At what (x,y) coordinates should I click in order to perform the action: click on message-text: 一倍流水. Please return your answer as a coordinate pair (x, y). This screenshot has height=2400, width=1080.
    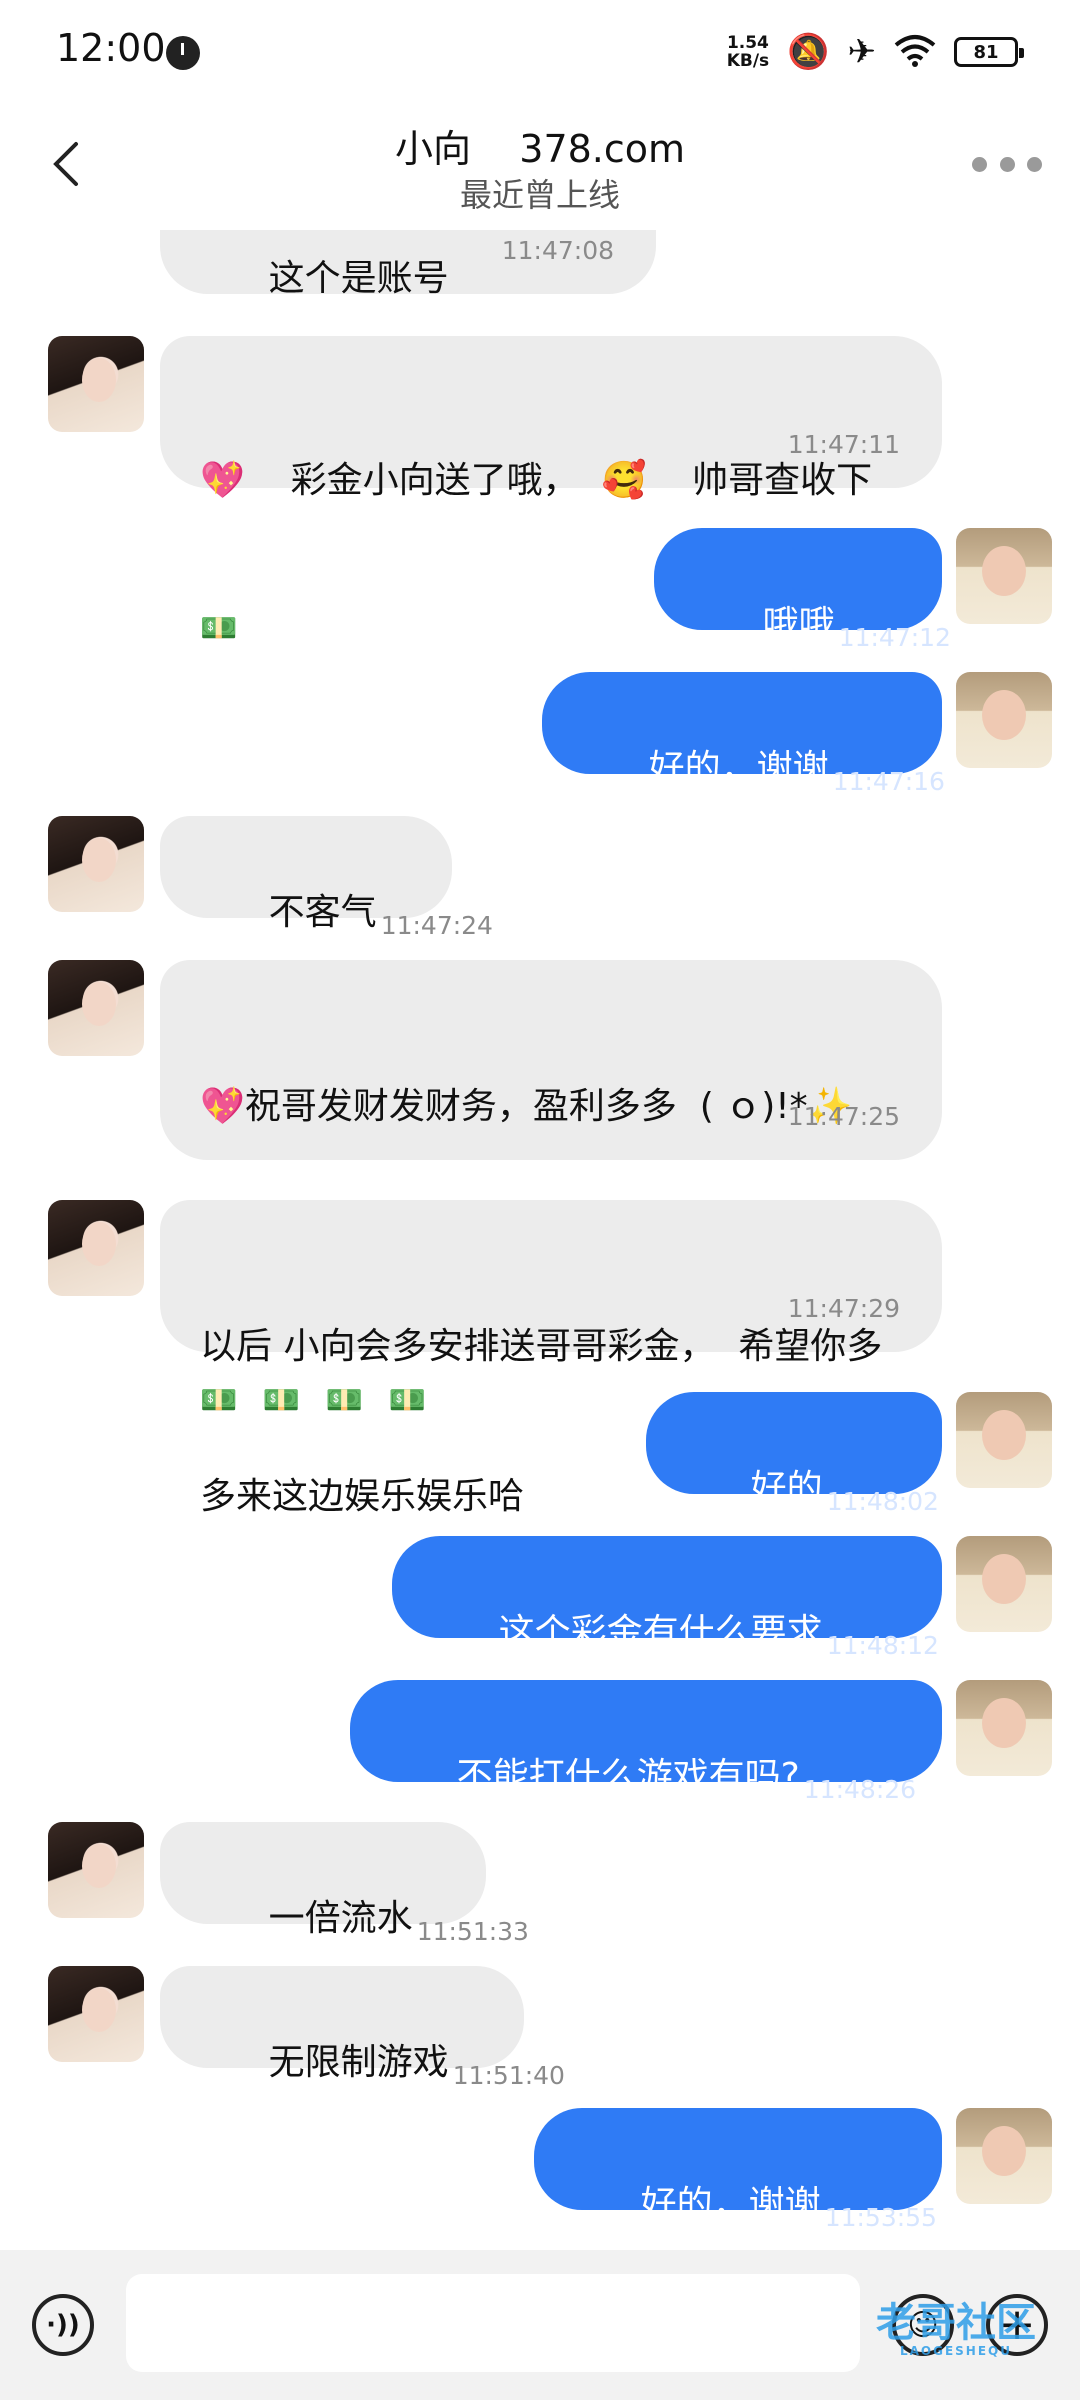
    Looking at the image, I should click on (340, 1918).